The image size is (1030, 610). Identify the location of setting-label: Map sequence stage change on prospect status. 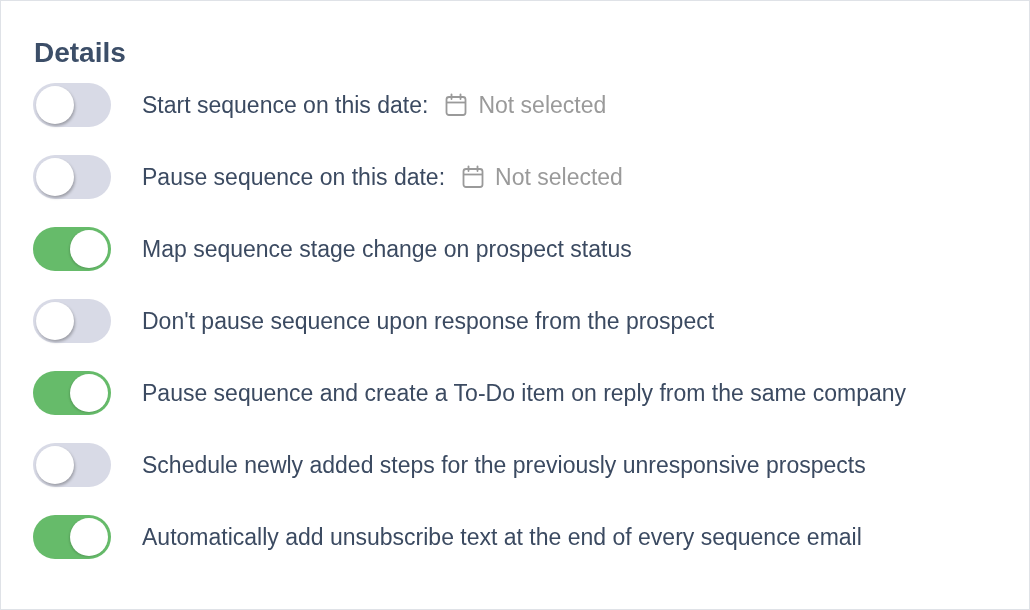
(387, 249).